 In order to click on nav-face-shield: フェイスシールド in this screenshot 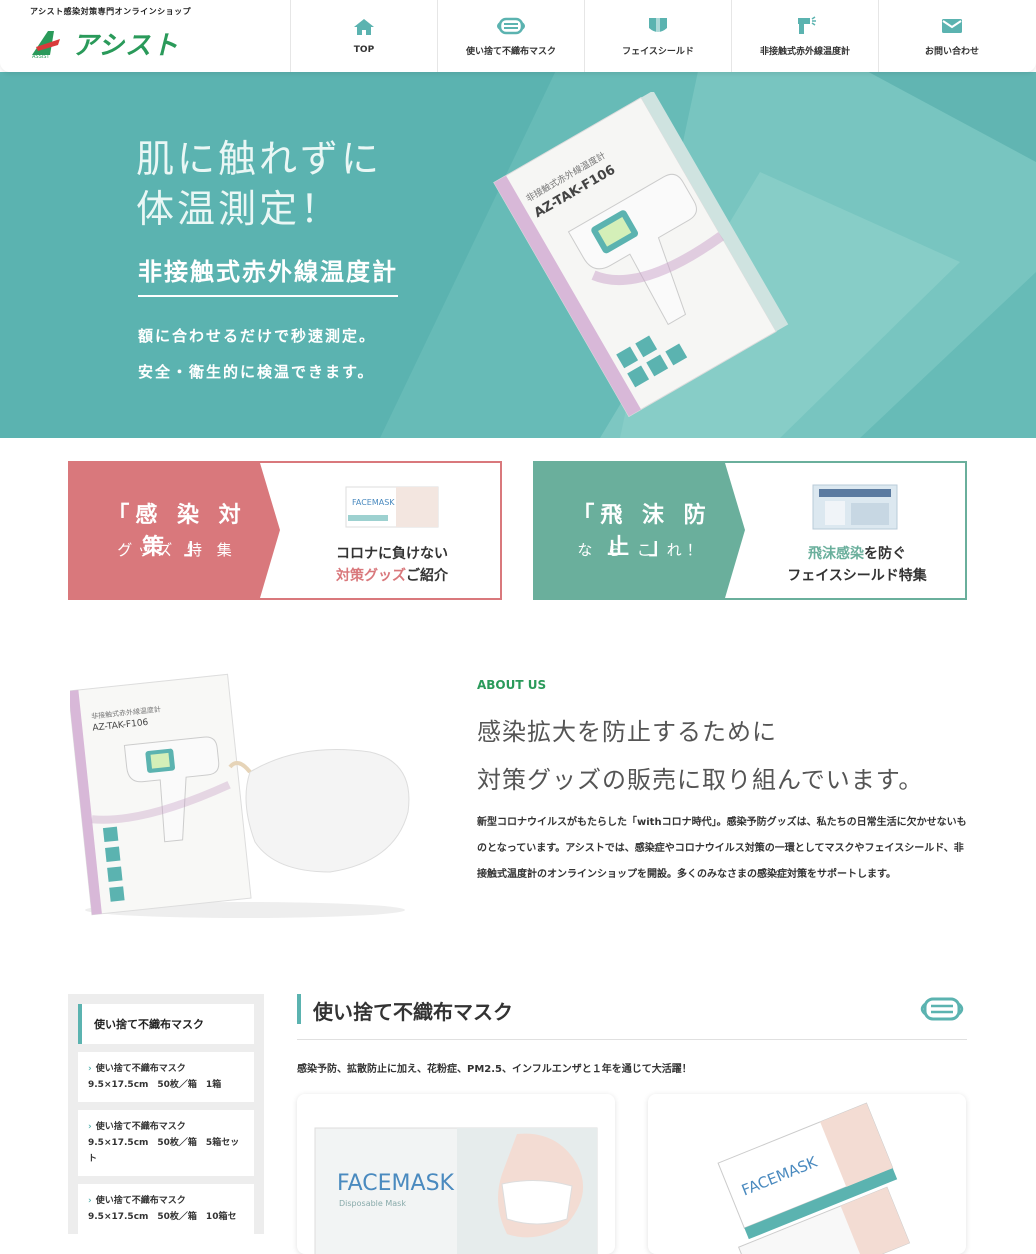, I will do `click(657, 36)`.